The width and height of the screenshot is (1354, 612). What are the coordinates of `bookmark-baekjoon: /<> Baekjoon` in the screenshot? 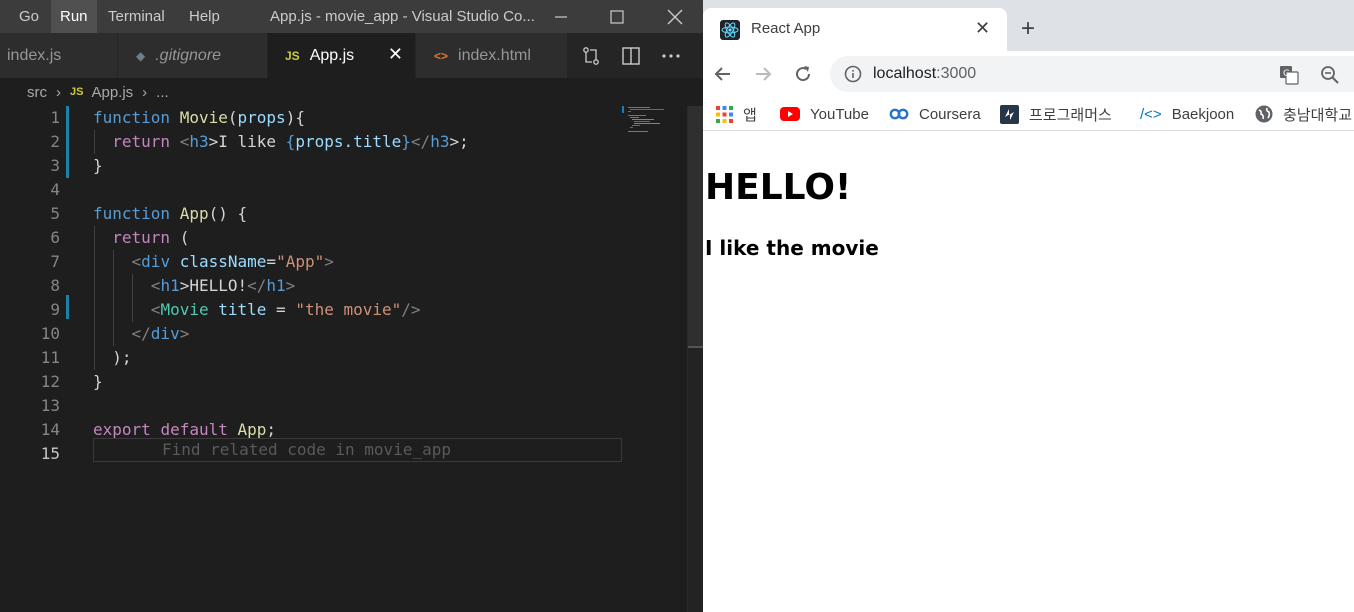 It's located at (1187, 114).